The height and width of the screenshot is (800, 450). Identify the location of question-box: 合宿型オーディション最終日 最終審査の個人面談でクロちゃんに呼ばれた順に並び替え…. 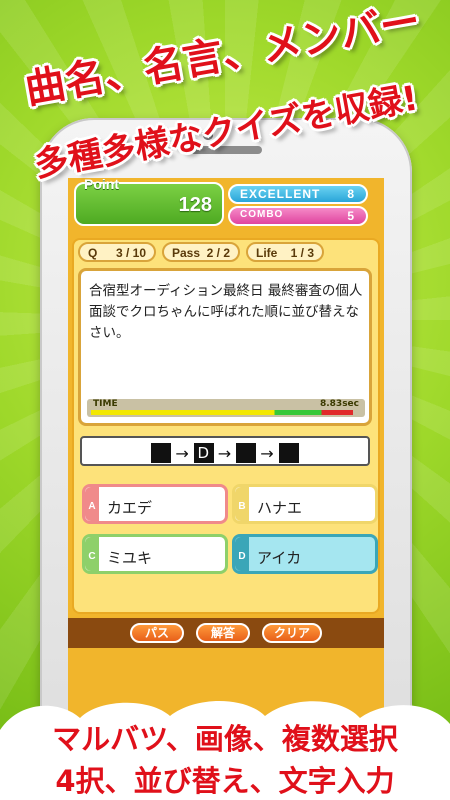
(225, 347).